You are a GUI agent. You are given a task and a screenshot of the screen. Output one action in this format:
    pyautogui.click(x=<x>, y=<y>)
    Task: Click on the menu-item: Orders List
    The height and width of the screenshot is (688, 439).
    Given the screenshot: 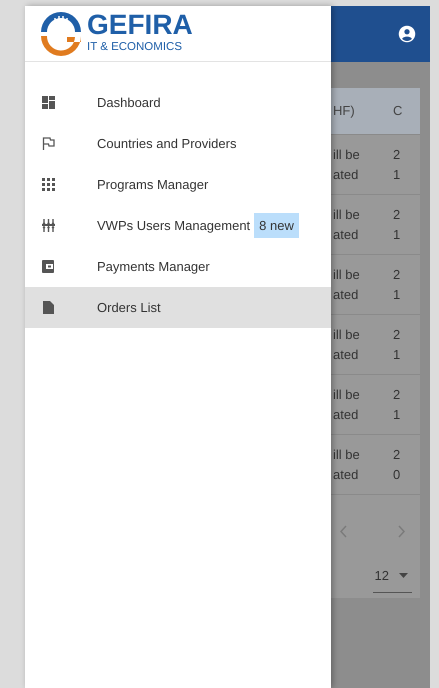 What is the action you would take?
    pyautogui.click(x=178, y=307)
    